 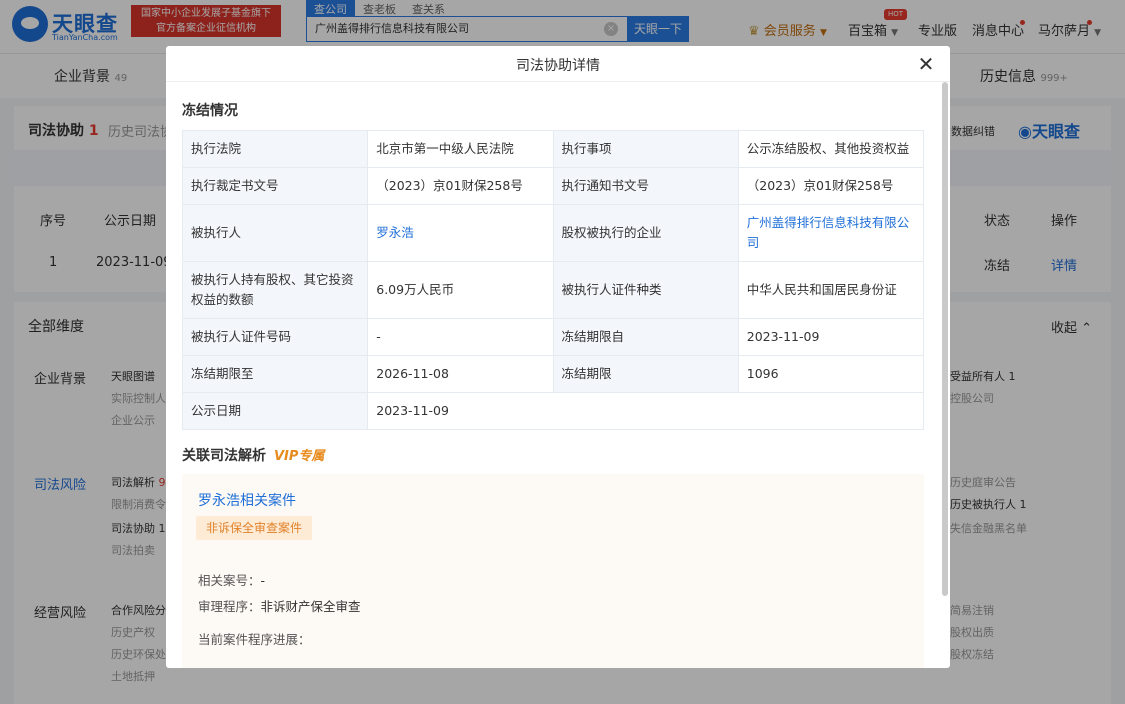 I want to click on value-freeze-end: 2026-11-08, so click(x=460, y=374).